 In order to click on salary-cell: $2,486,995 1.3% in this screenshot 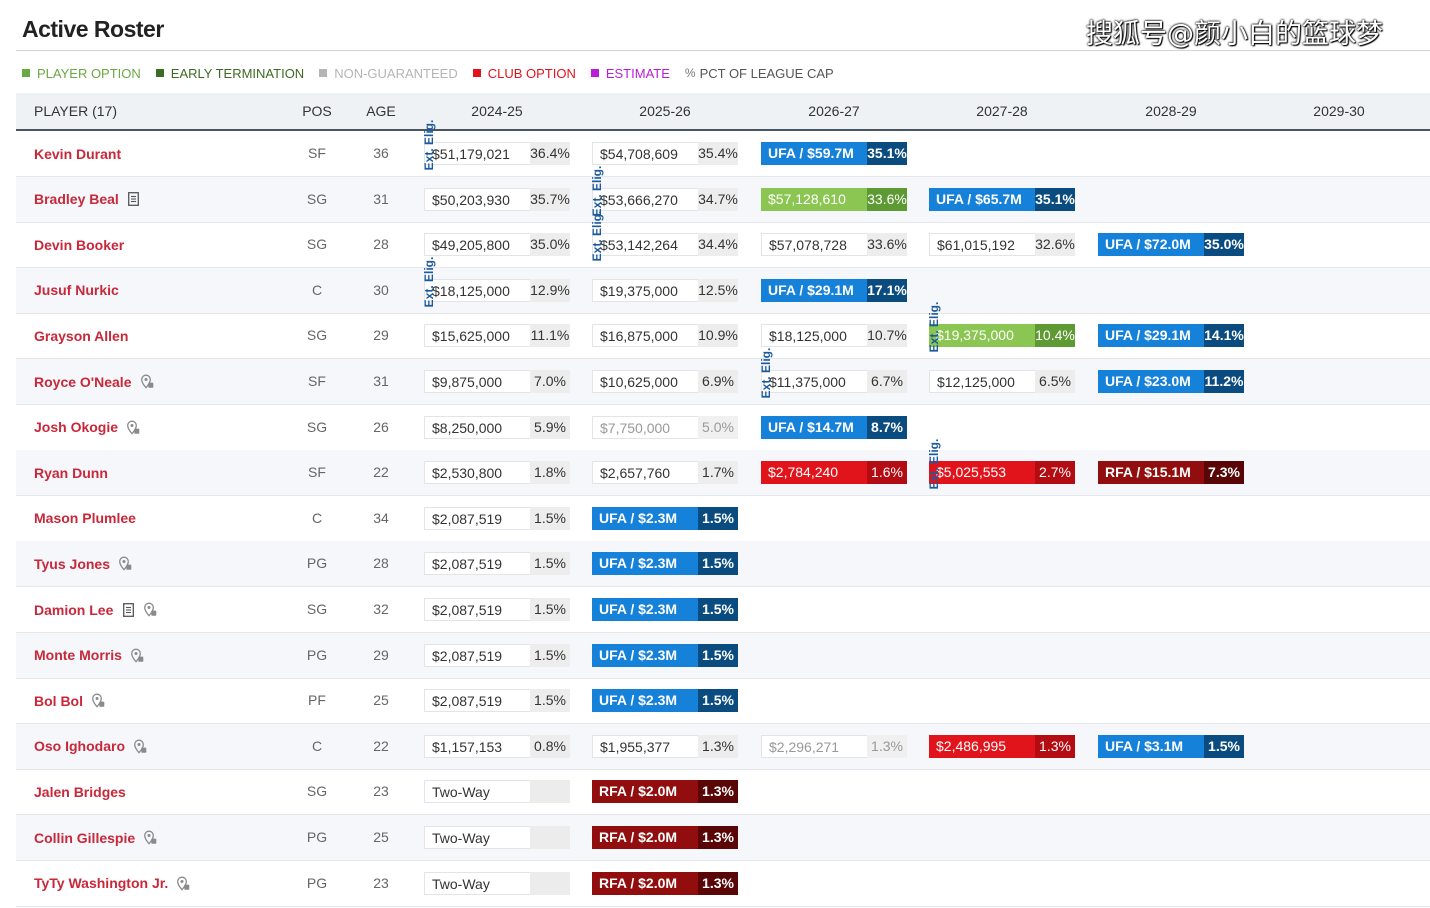, I will do `click(1002, 746)`.